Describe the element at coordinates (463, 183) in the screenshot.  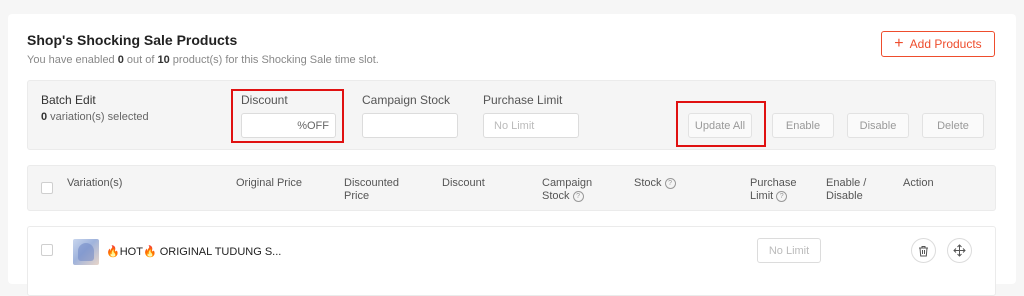
I see `col-discount: Discount` at that location.